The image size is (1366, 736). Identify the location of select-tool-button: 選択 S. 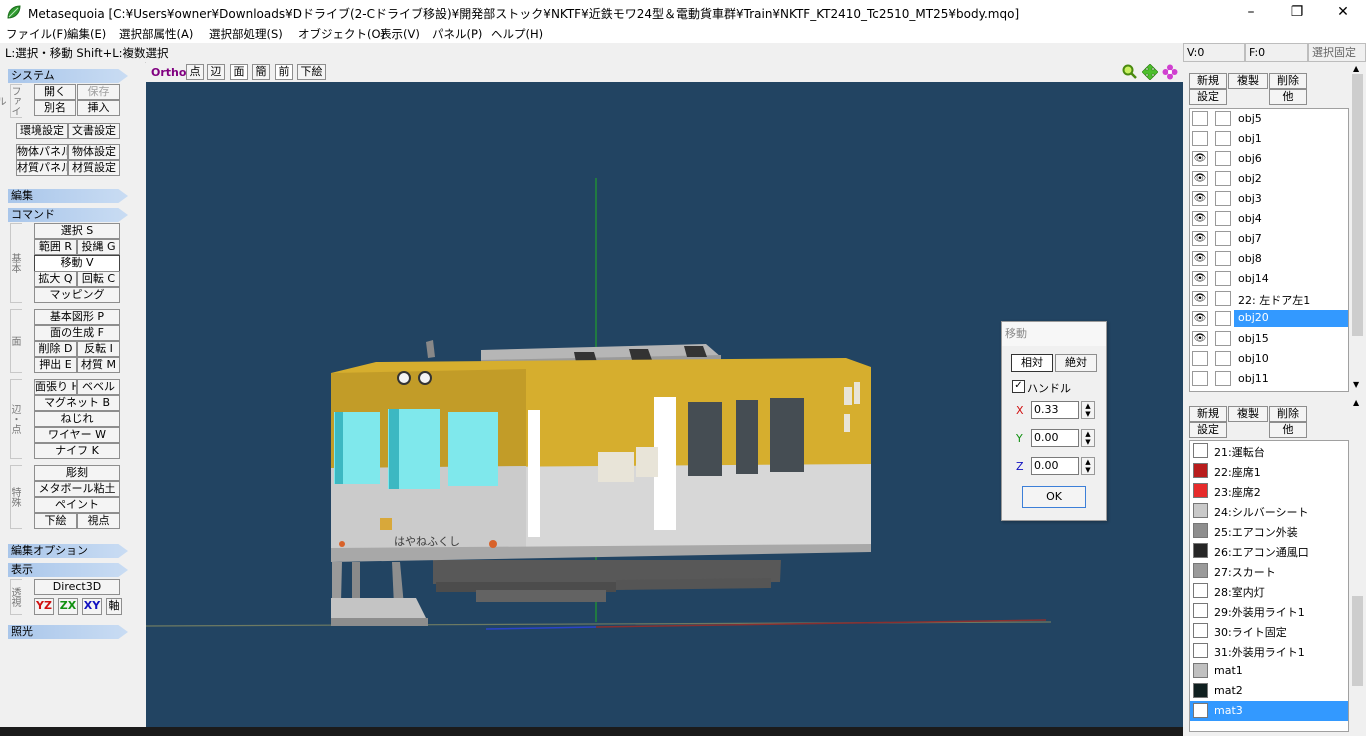
(77, 231).